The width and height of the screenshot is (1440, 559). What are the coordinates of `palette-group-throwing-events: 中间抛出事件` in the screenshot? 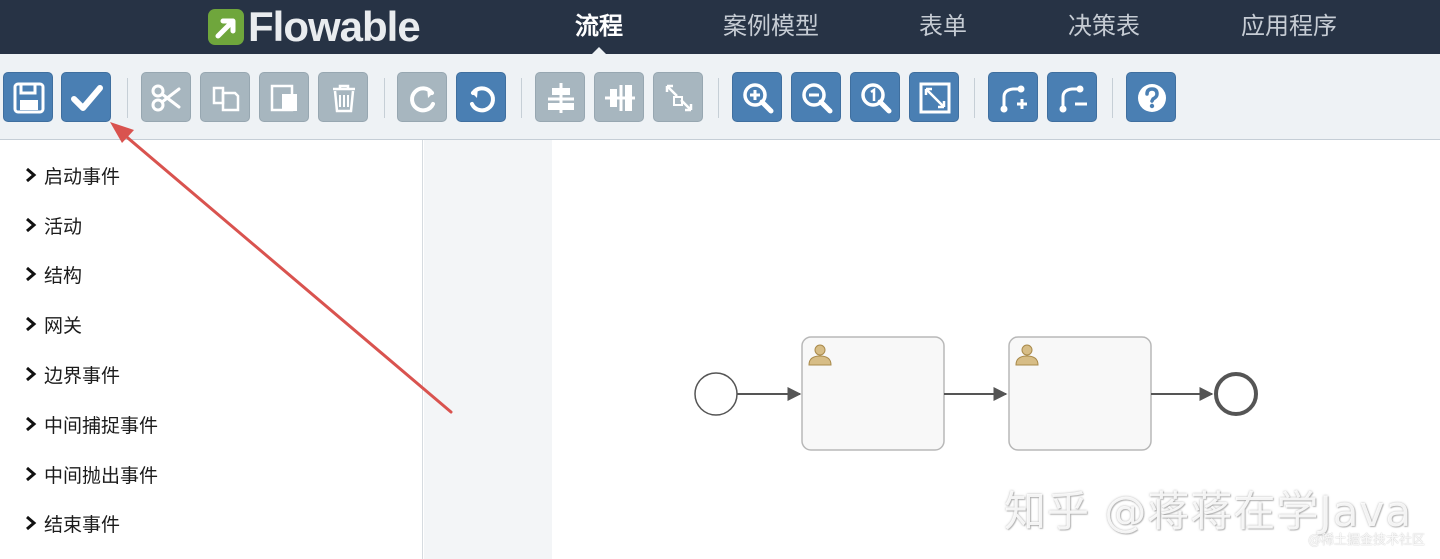 It's located at (91, 474).